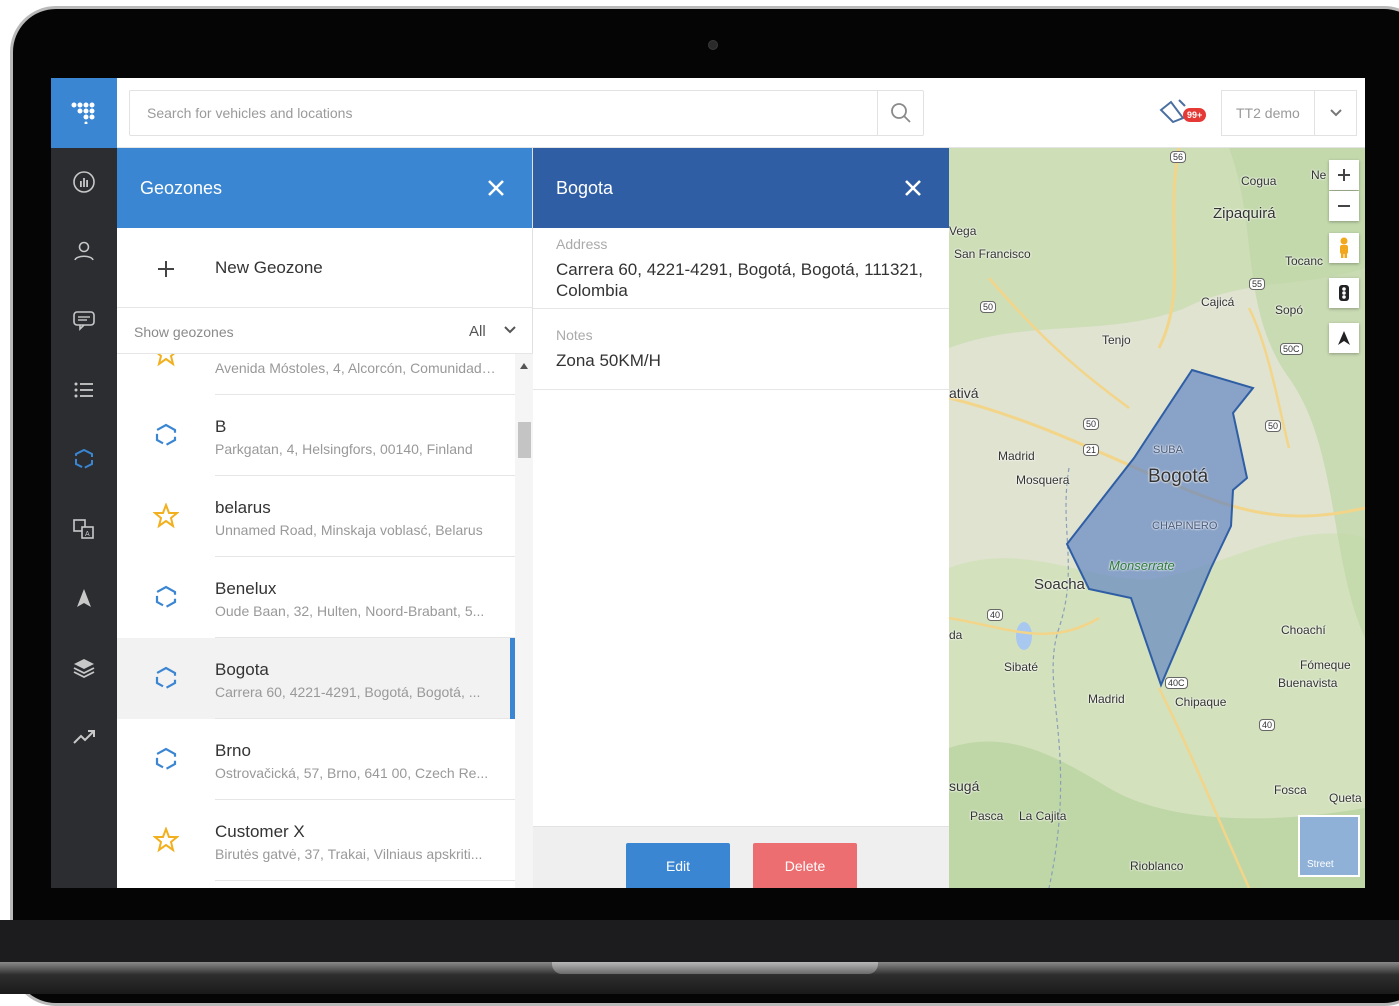 This screenshot has height=1006, width=1399. Describe the element at coordinates (574, 335) in the screenshot. I see `notes-label: Notes` at that location.